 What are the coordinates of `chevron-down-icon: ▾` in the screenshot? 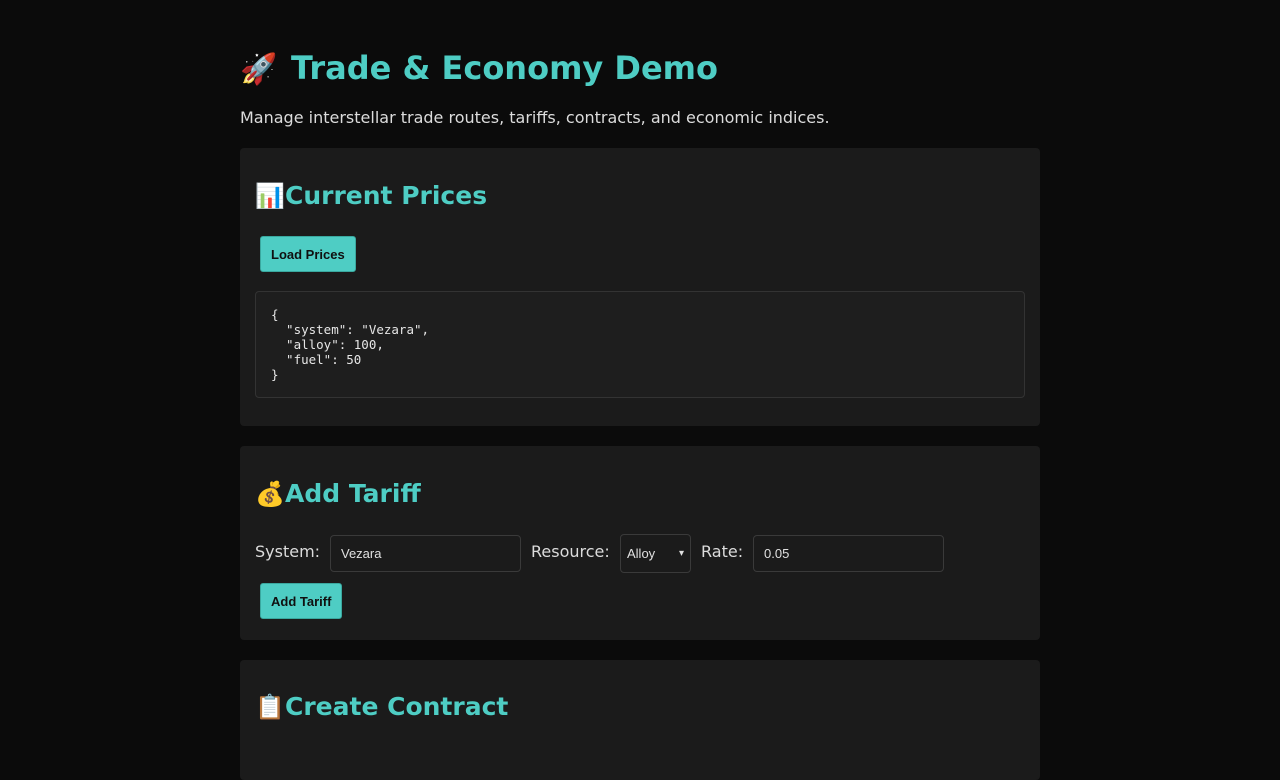 It's located at (681, 553).